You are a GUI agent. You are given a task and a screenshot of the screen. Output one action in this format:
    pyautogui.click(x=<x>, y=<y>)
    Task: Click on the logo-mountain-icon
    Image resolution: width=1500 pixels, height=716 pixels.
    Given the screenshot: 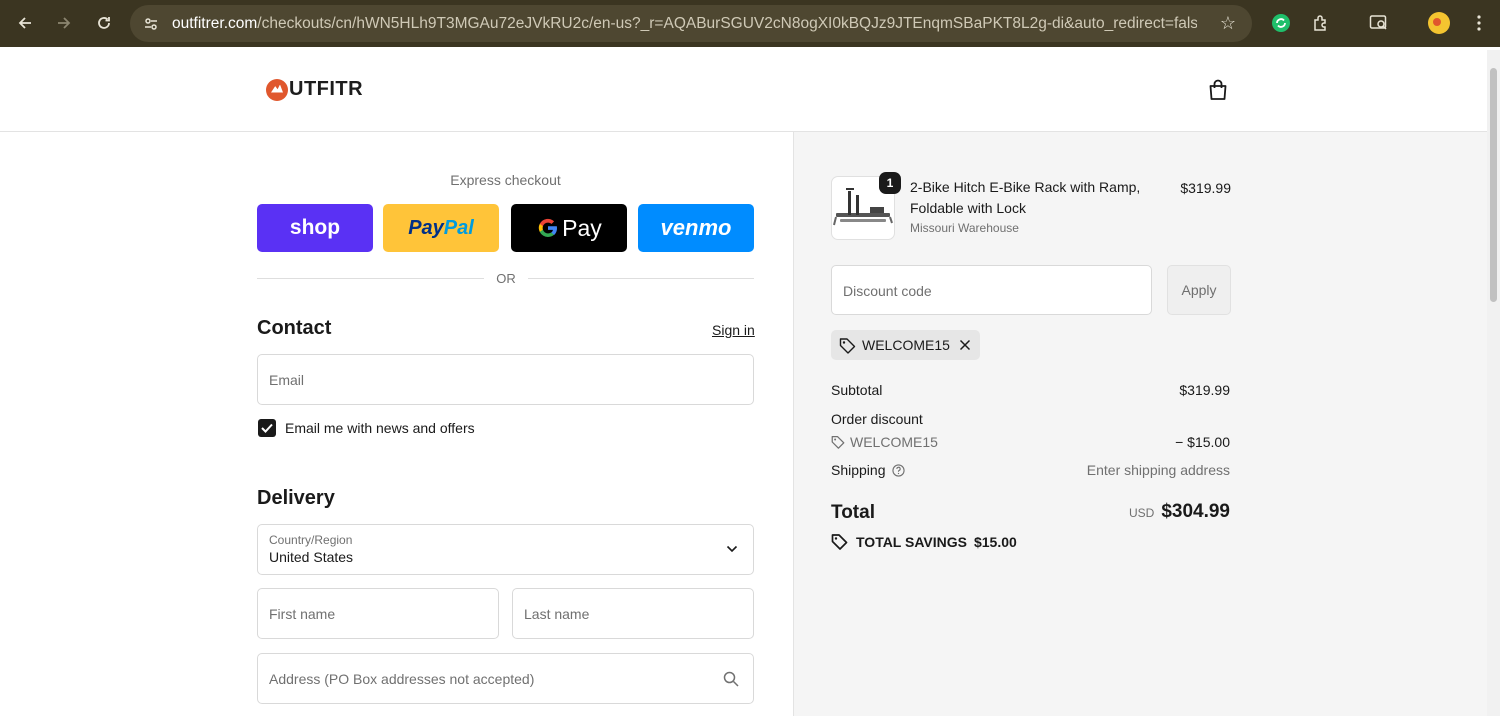 What is the action you would take?
    pyautogui.click(x=277, y=89)
    